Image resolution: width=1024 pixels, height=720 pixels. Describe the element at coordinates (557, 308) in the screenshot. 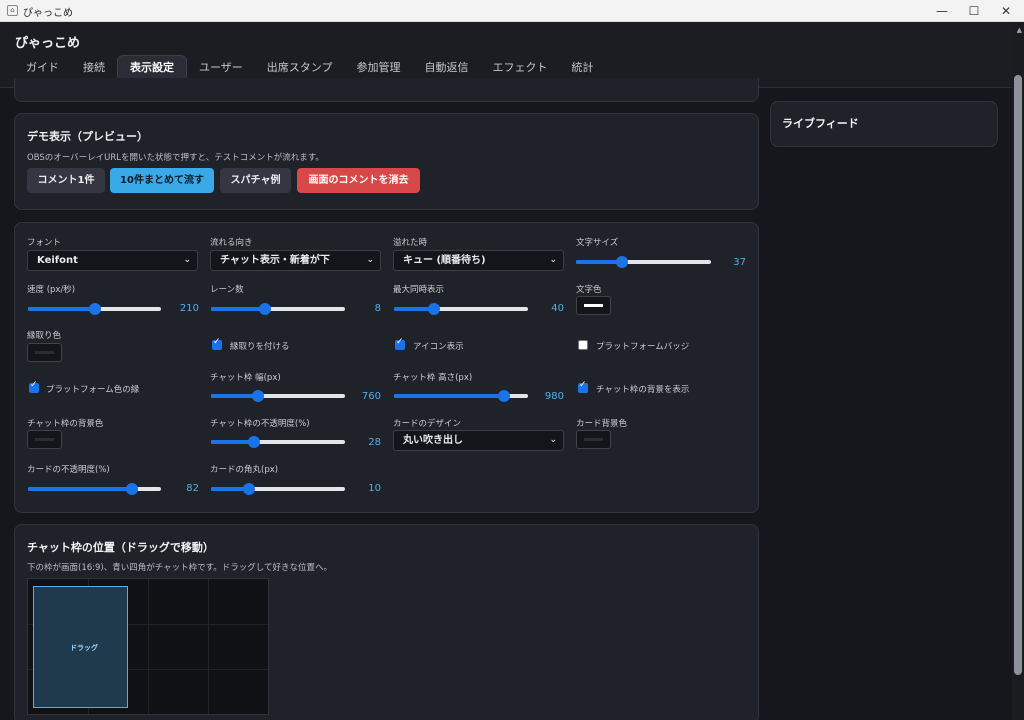

I see `max-display-value: 40` at that location.